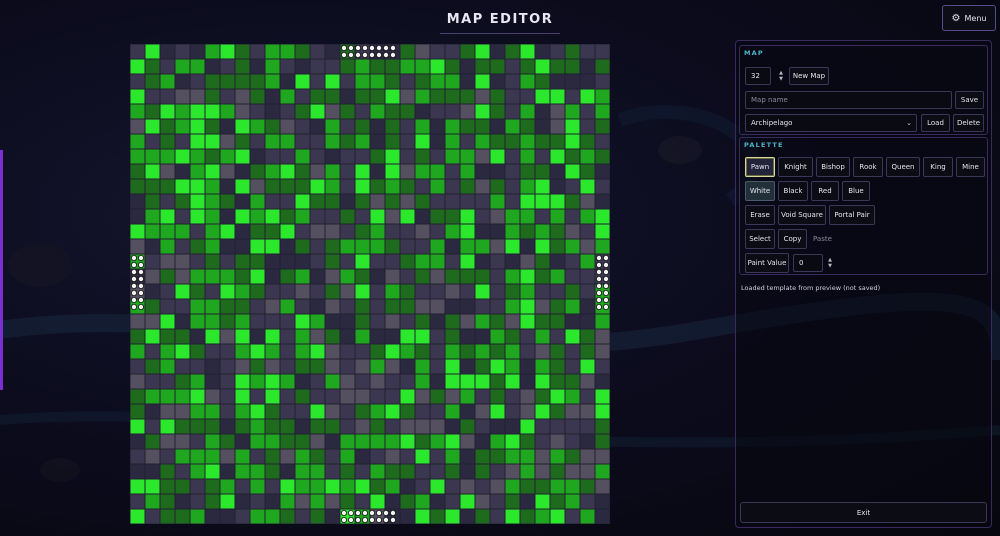 The image size is (1000, 536). I want to click on color-red-button: Red, so click(825, 191).